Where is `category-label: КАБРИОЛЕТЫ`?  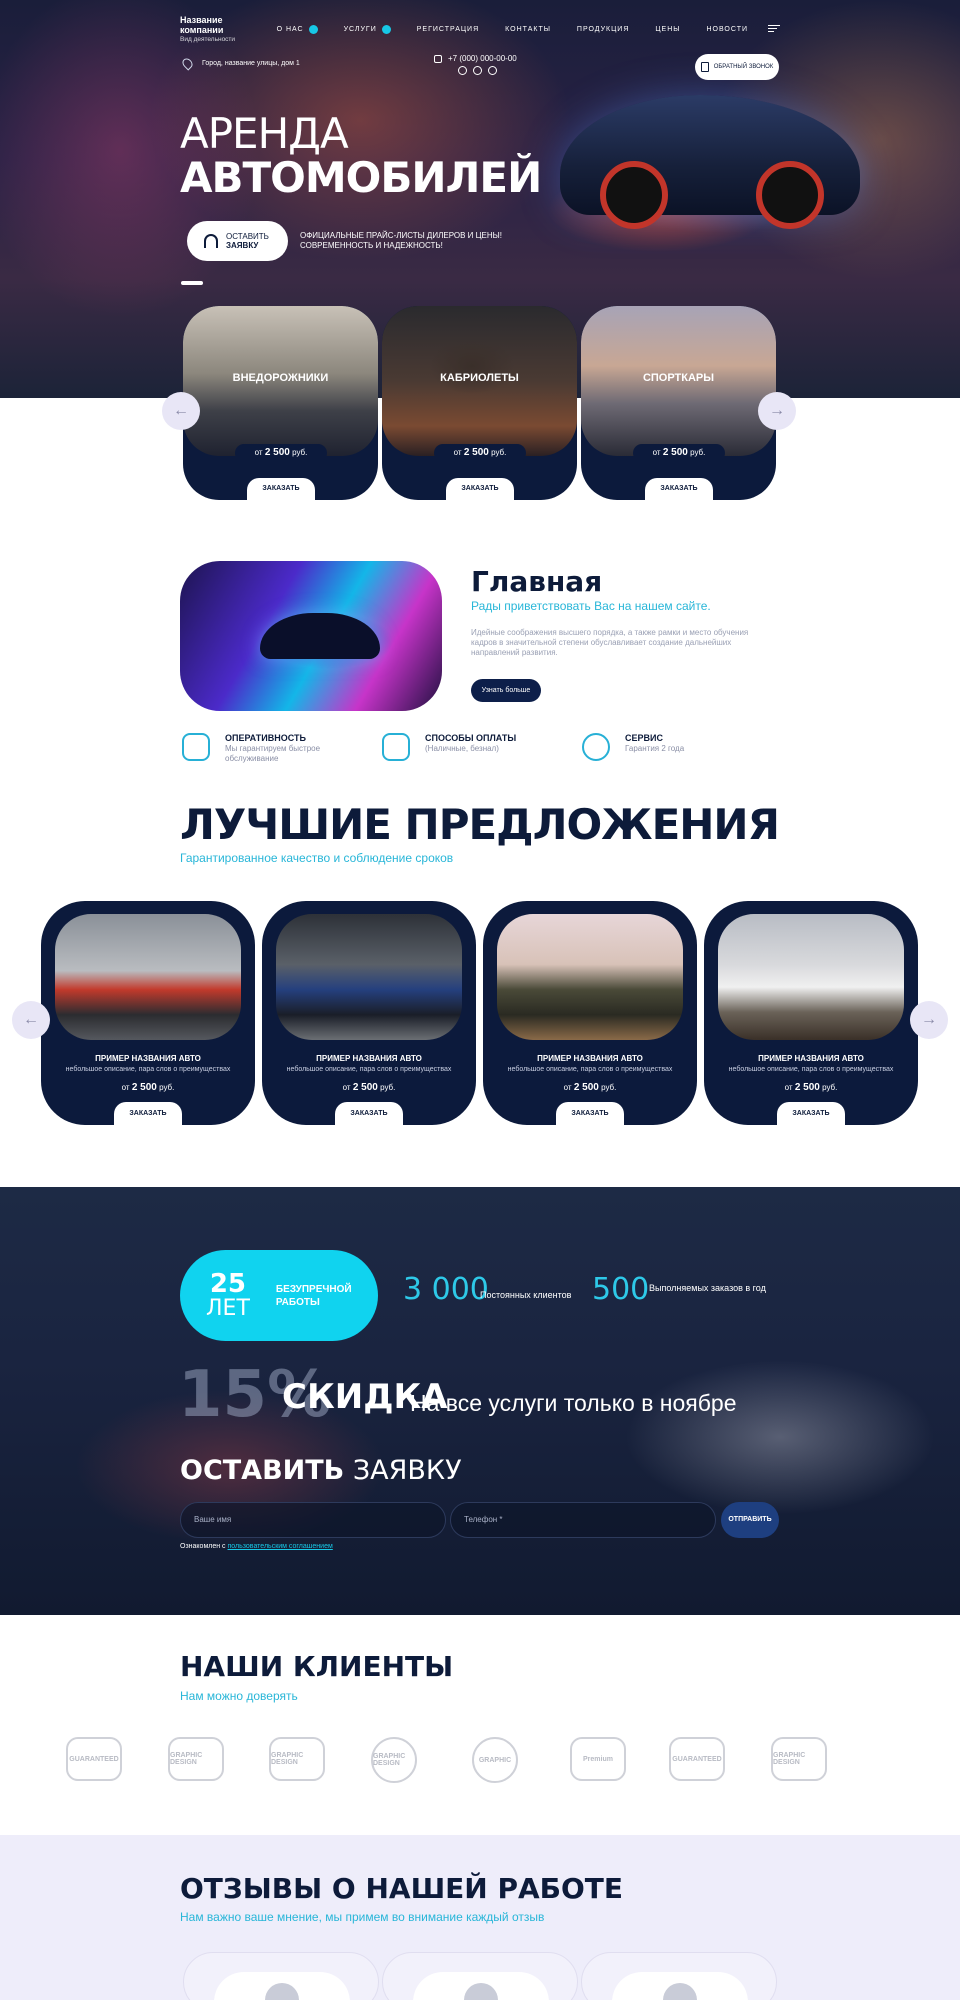 category-label: КАБРИОЛЕТЫ is located at coordinates (479, 378).